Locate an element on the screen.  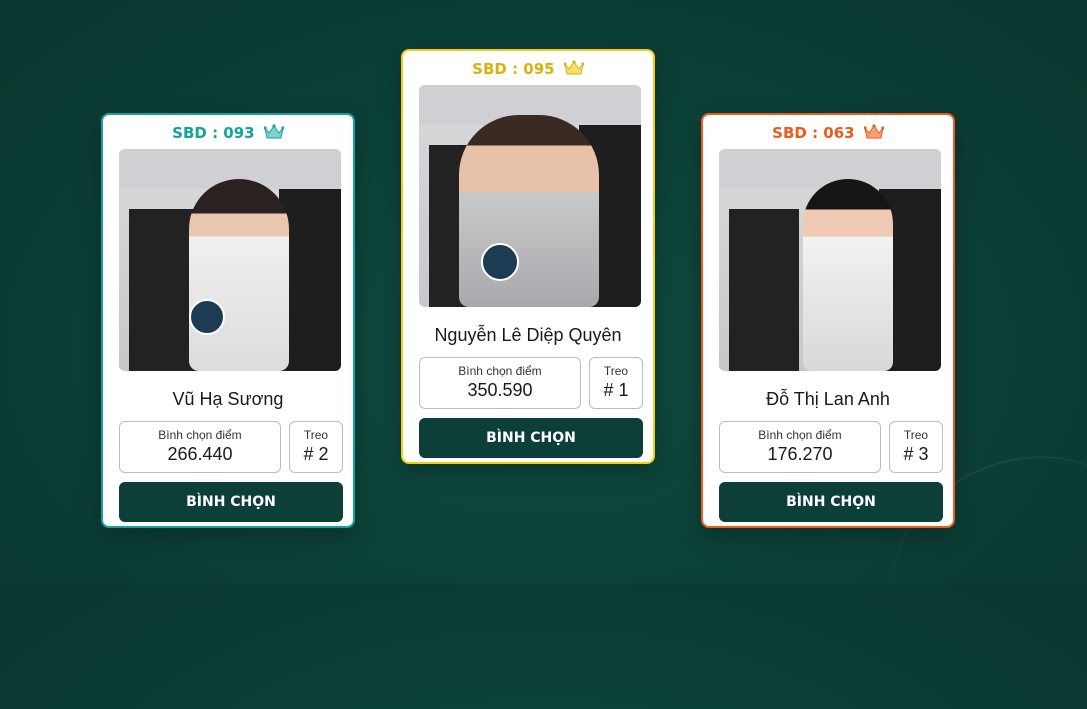
vote-score-value: 350.590 is located at coordinates (500, 390).